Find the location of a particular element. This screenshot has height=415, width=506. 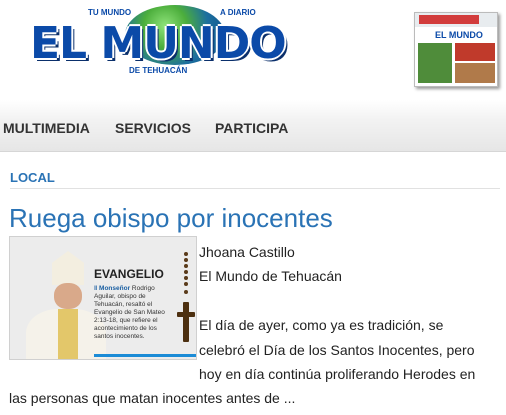

nav-item-participa: PARTICIPA is located at coordinates (251, 128).